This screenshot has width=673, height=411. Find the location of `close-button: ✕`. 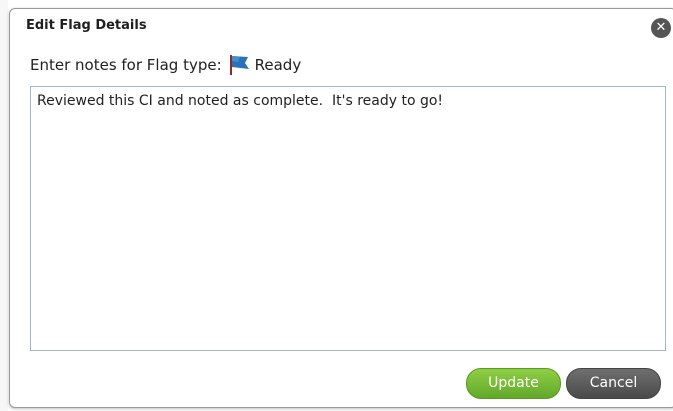

close-button: ✕ is located at coordinates (661, 28).